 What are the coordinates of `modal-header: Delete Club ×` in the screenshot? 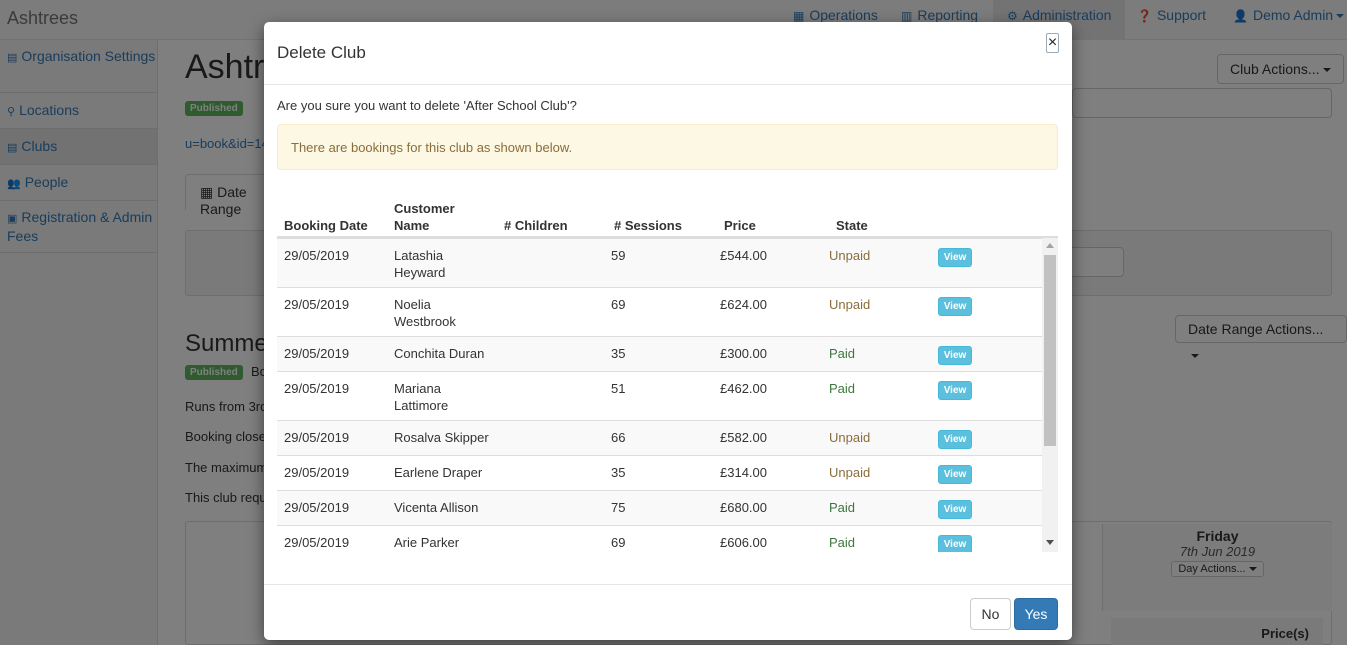 It's located at (668, 53).